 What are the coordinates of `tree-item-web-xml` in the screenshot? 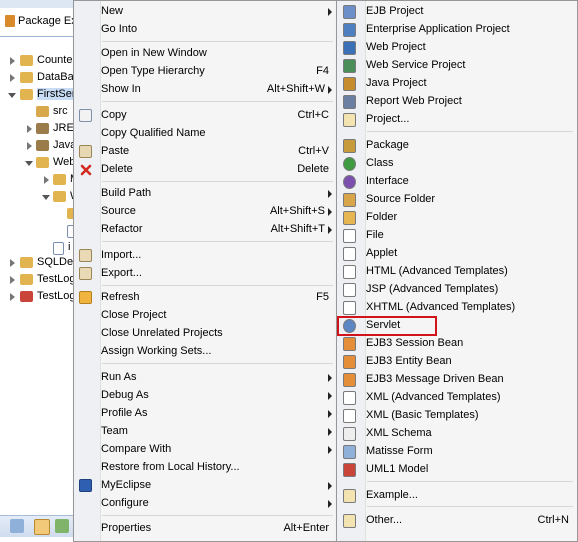 It's located at (40, 231).